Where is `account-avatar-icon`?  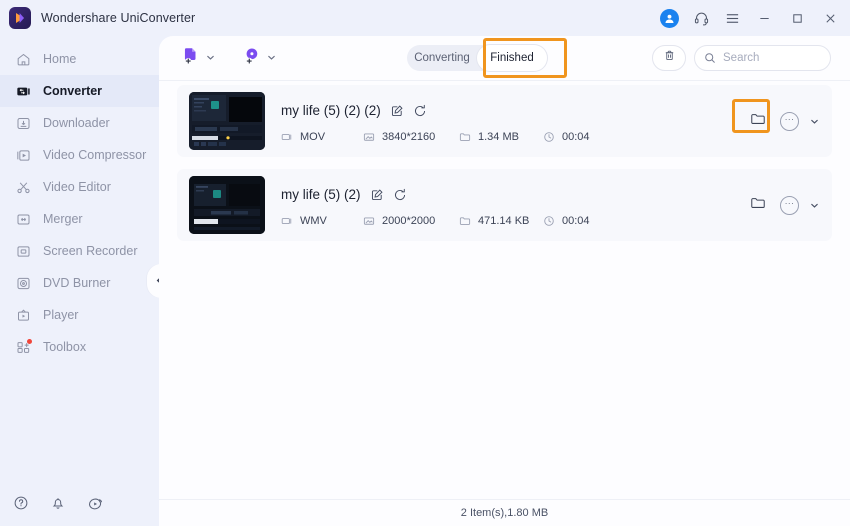
account-avatar-icon is located at coordinates (669, 18).